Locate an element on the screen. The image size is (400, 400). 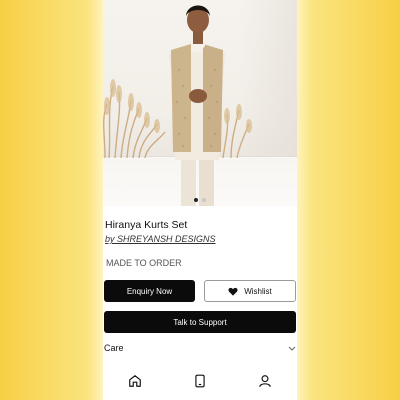
wishlist-label: Wishlist is located at coordinates (258, 291).